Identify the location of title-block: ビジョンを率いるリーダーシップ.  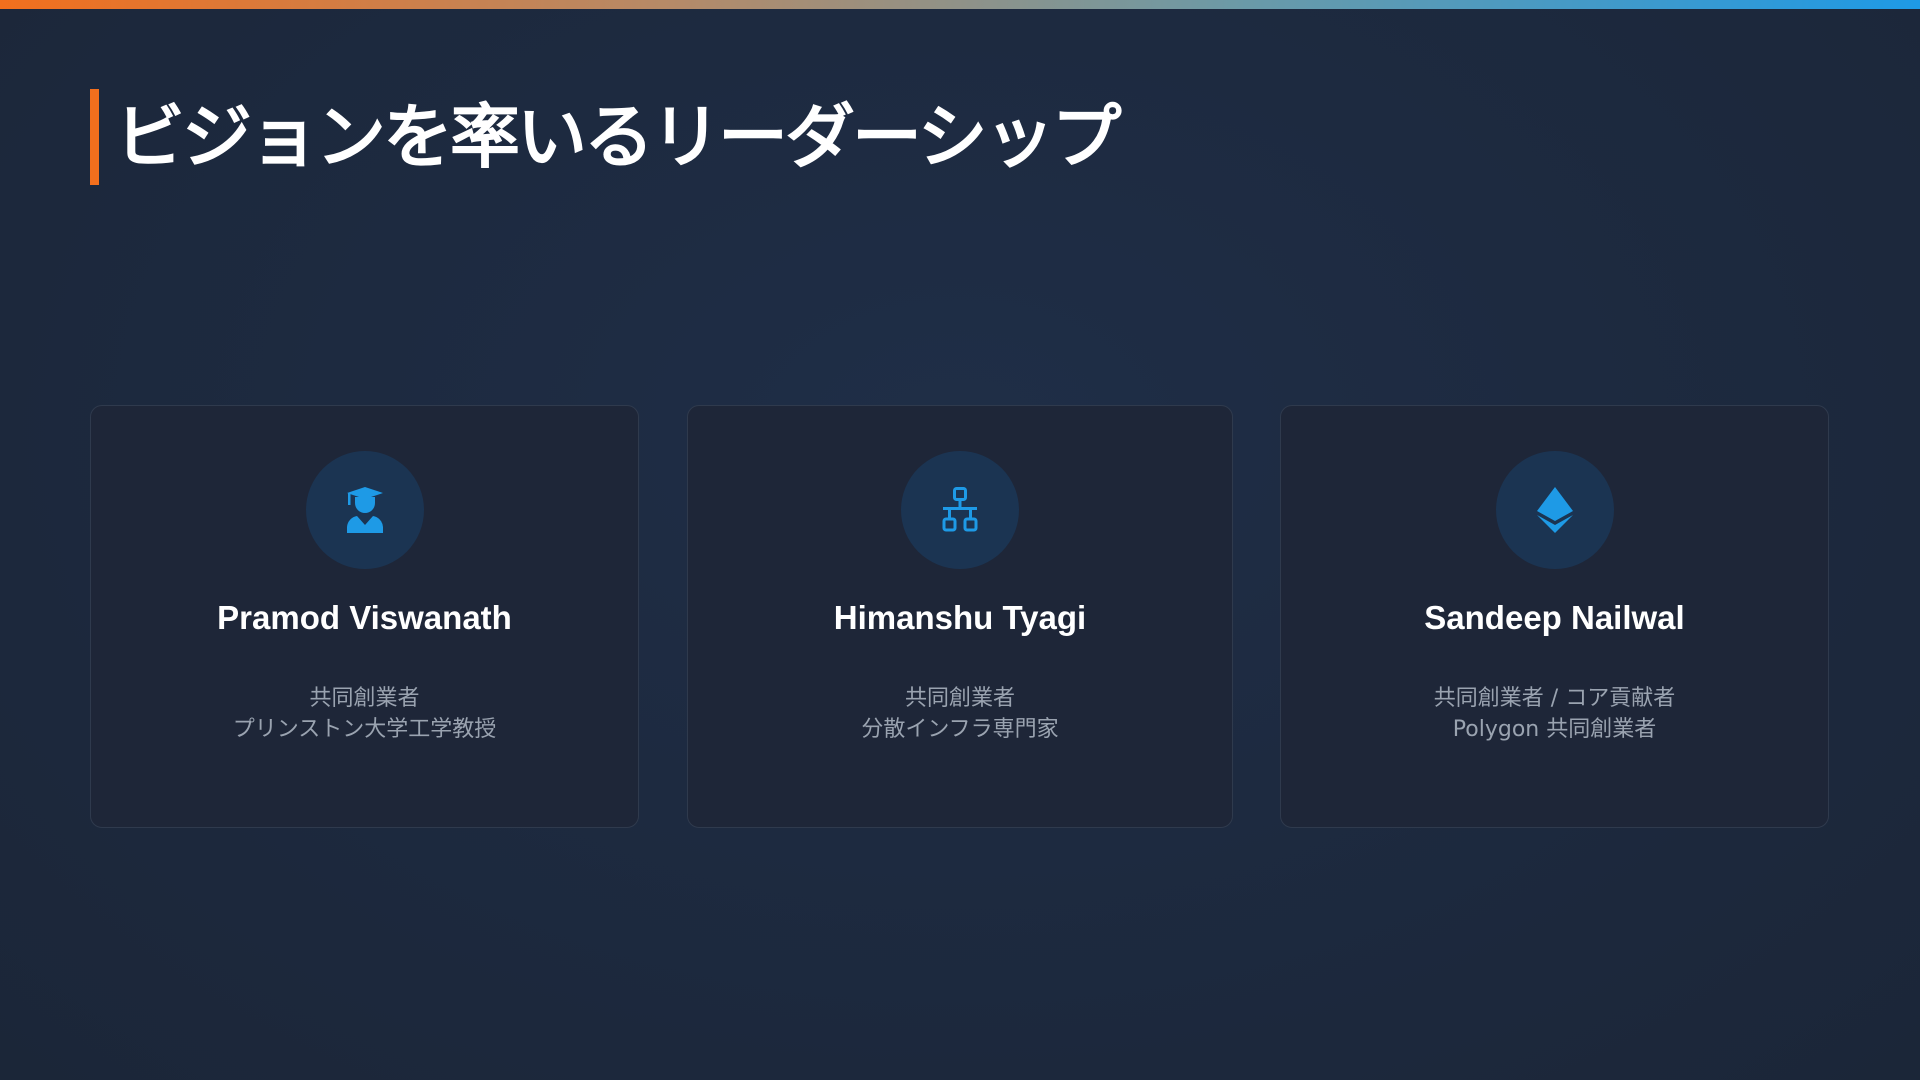
(606, 137).